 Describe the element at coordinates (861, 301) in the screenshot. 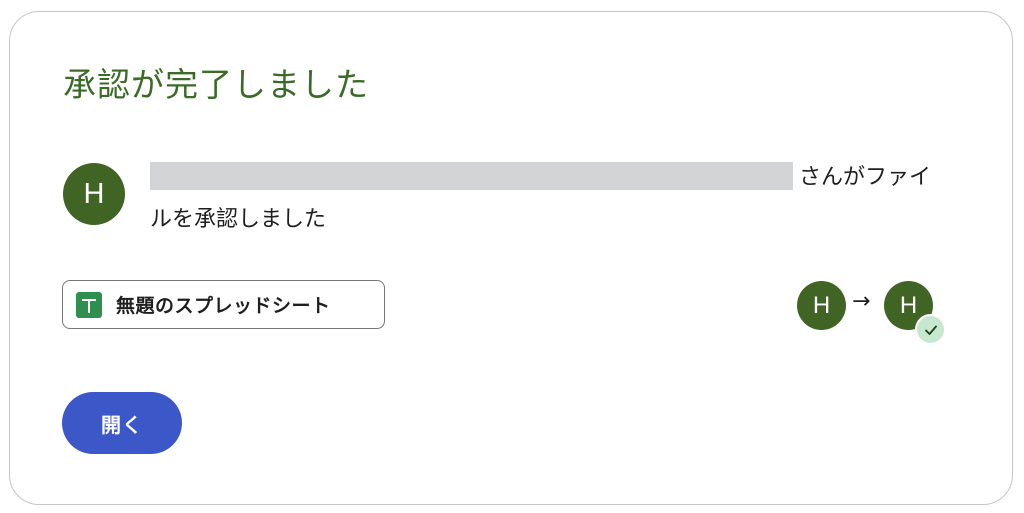

I see `arrow-right-icon: →` at that location.